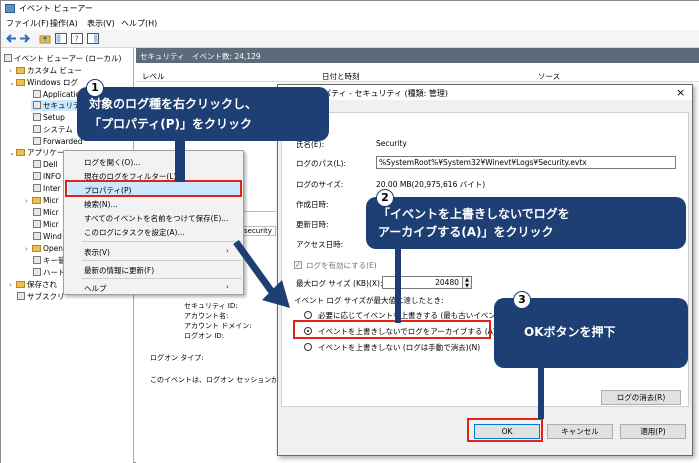 The height and width of the screenshot is (463, 699). Describe the element at coordinates (47, 188) in the screenshot. I see `tree-item-inter: Inter` at that location.